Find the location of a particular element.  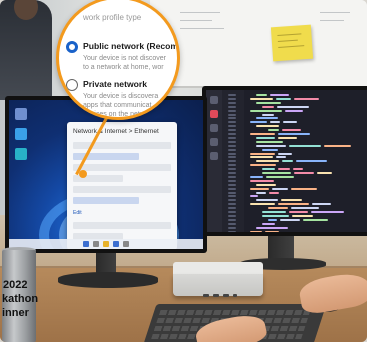

settings-window-title: Network & Internet > Ethernet is located at coordinates (116, 131).